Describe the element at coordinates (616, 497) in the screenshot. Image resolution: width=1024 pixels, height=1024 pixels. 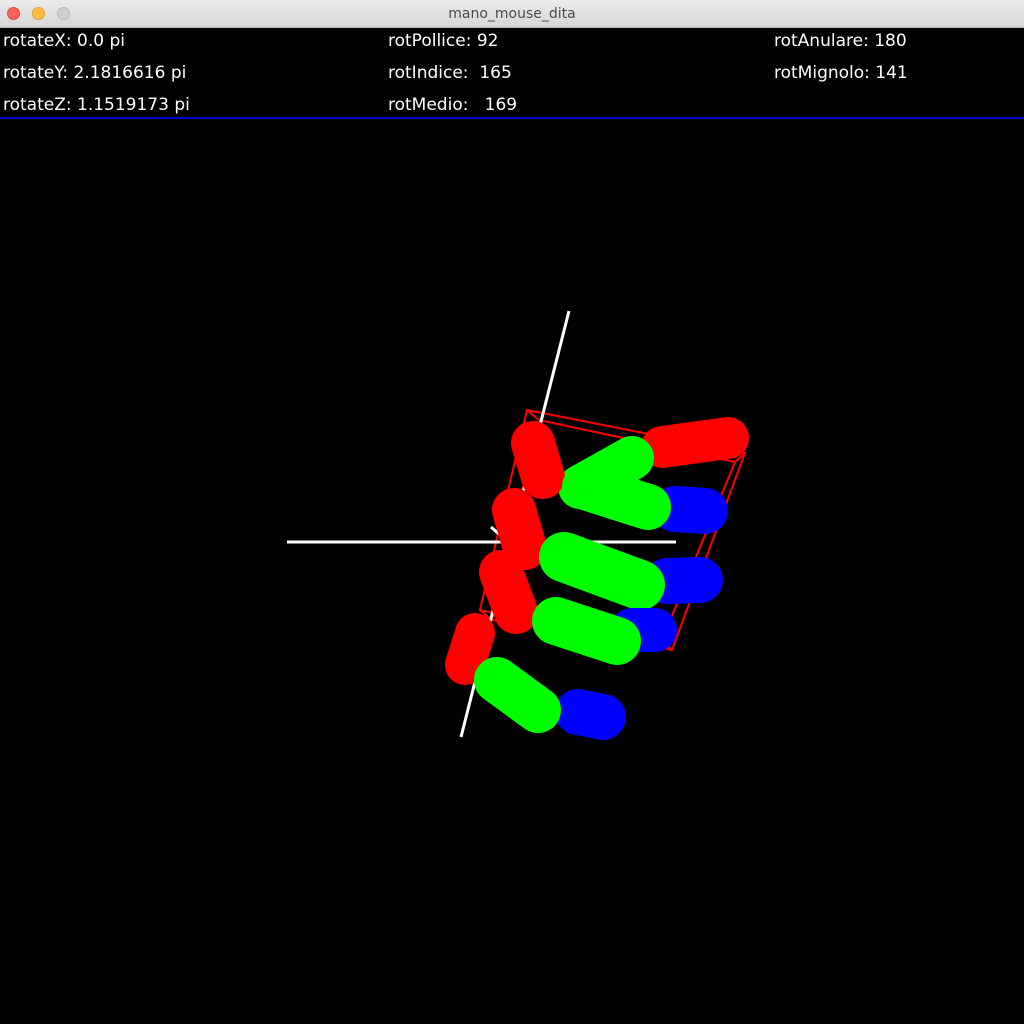
I see `finger-2-middle` at that location.